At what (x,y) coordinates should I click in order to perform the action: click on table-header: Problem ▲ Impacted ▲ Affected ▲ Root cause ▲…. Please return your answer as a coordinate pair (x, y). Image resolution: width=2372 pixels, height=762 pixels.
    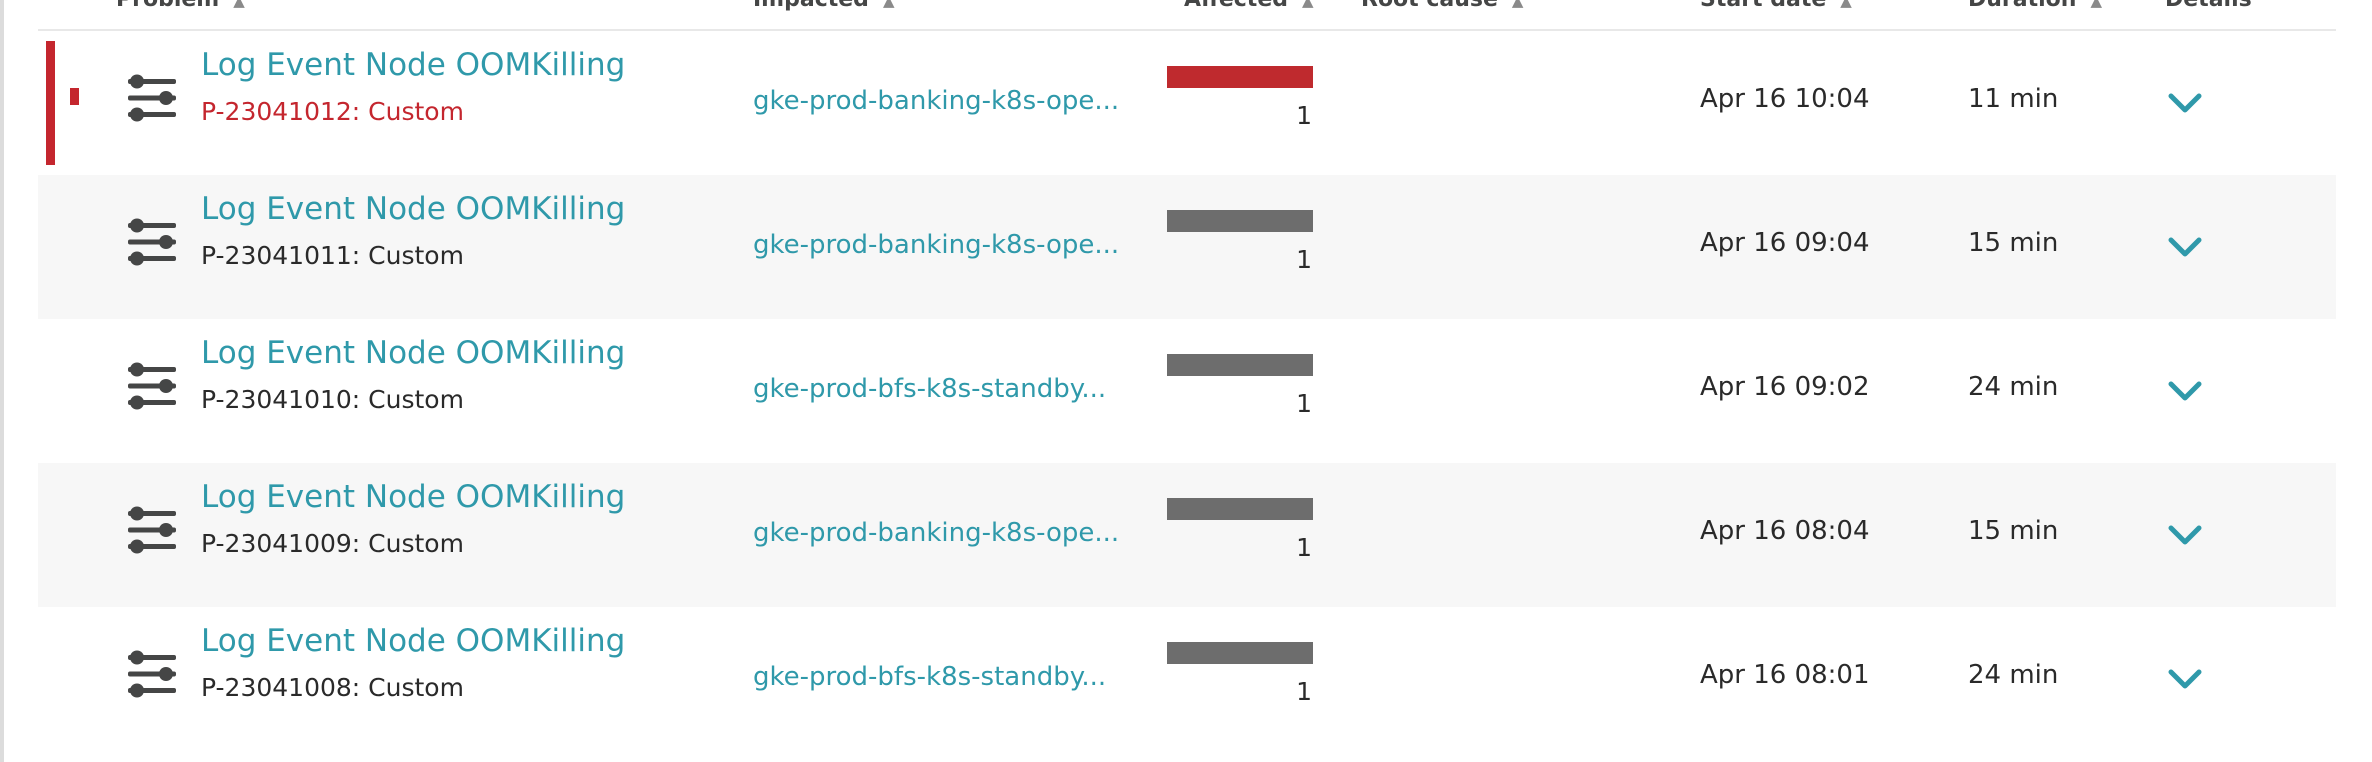
    Looking at the image, I should click on (1187, 15).